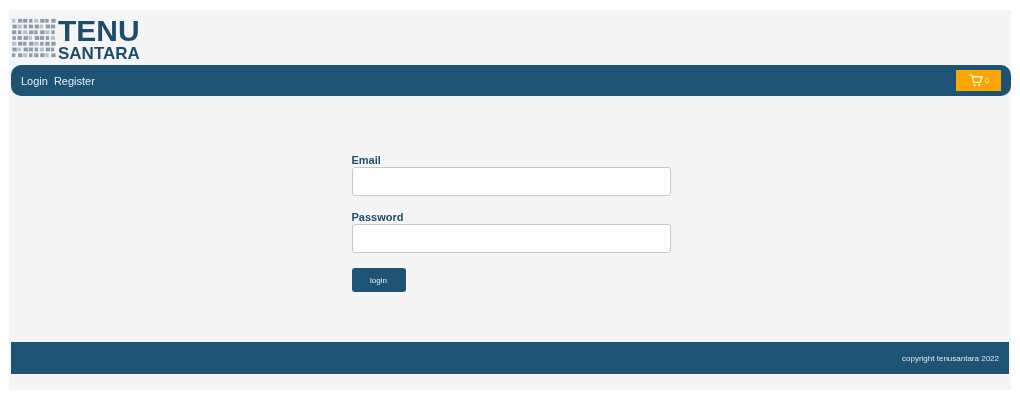 The height and width of the screenshot is (401, 1020). What do you see at coordinates (74, 80) in the screenshot?
I see `nav-link: Register` at bounding box center [74, 80].